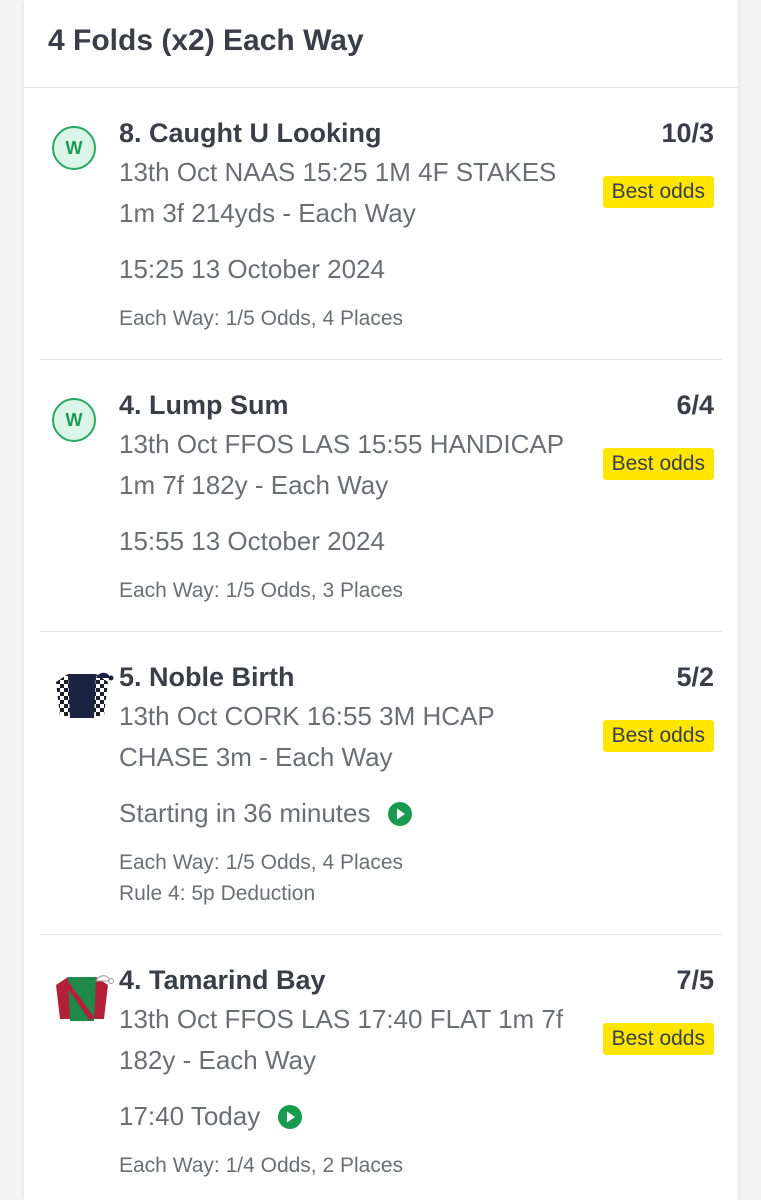  What do you see at coordinates (206, 40) in the screenshot?
I see `bet-type-title: 4 Folds (x2) Each Way` at bounding box center [206, 40].